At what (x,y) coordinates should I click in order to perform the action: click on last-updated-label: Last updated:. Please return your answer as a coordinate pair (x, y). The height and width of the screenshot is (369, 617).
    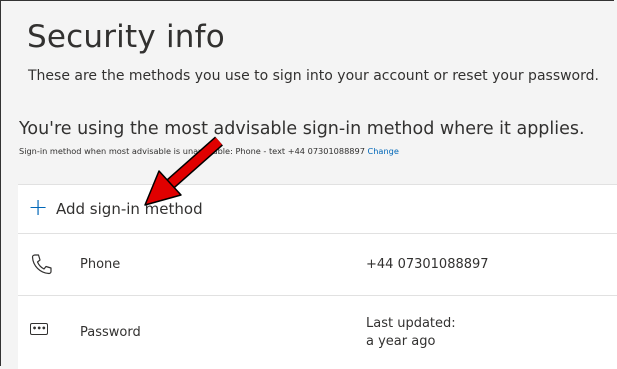
    Looking at the image, I should click on (411, 323).